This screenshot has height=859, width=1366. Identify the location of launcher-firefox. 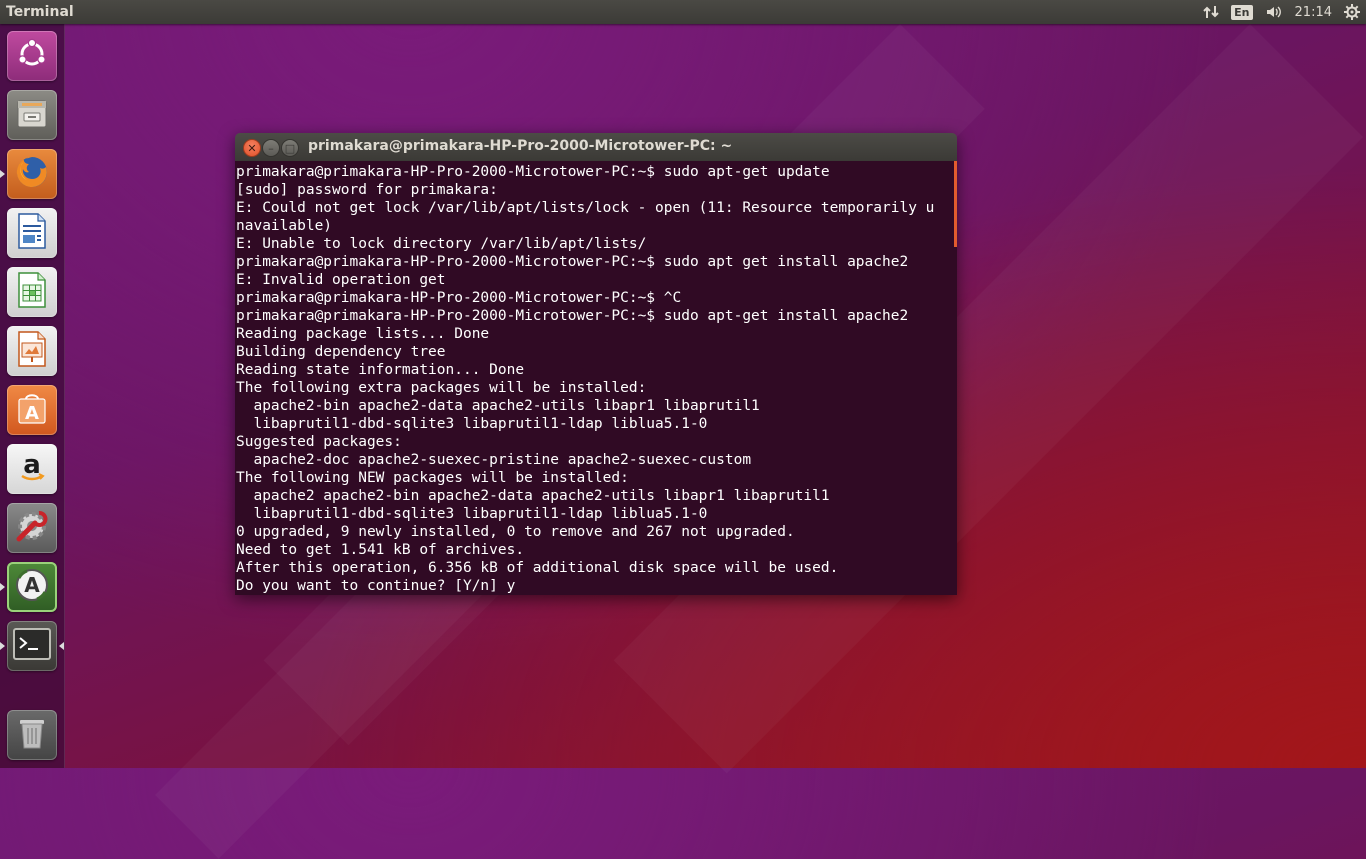
(32, 174).